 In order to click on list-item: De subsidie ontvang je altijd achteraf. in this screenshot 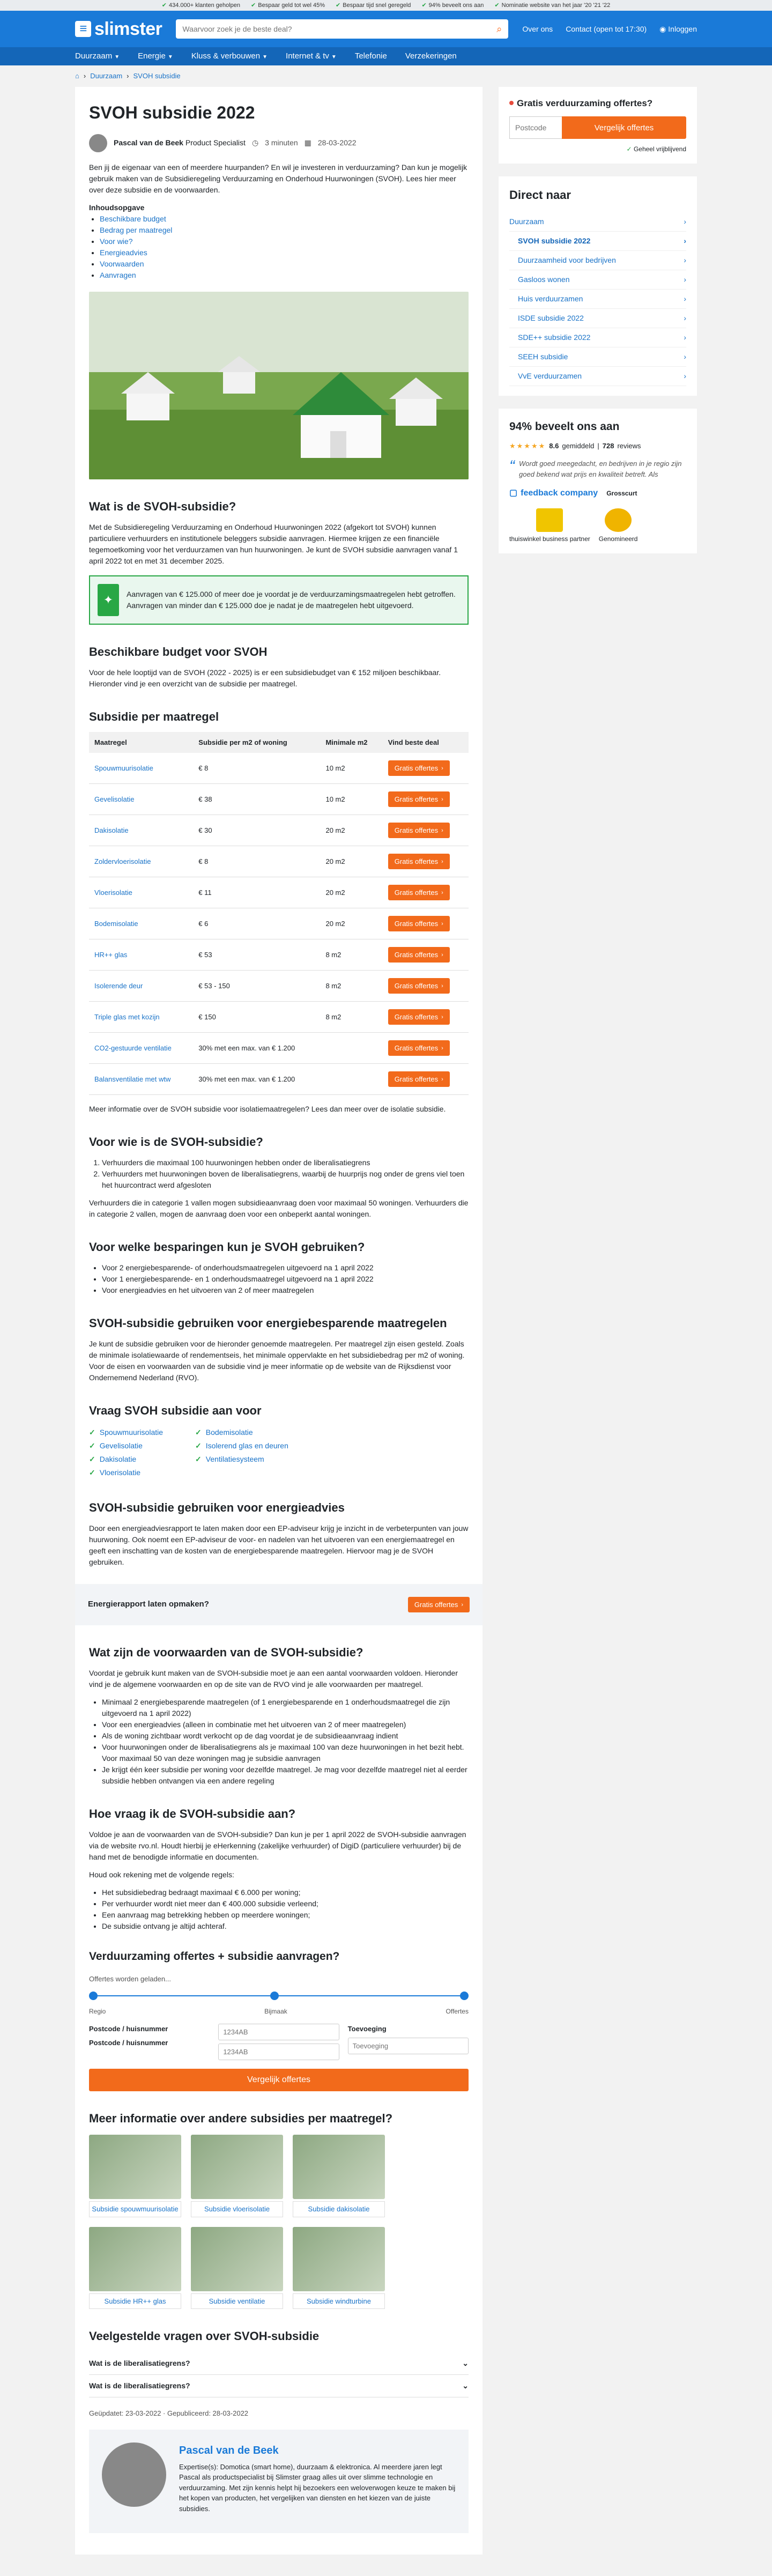, I will do `click(285, 1926)`.